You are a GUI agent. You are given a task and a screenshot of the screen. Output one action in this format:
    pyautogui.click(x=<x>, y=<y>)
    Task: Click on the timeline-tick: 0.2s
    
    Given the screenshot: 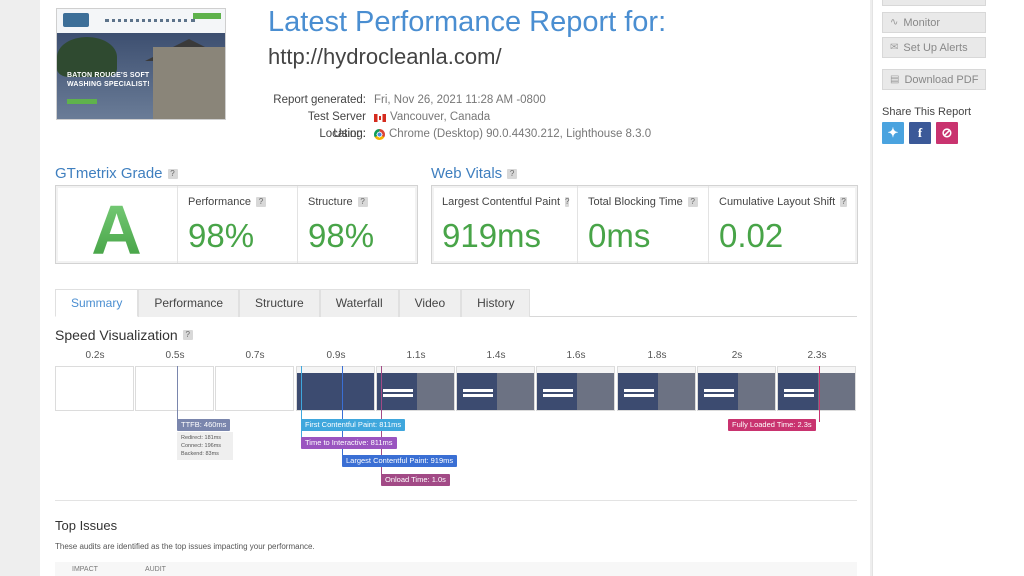 What is the action you would take?
    pyautogui.click(x=95, y=355)
    